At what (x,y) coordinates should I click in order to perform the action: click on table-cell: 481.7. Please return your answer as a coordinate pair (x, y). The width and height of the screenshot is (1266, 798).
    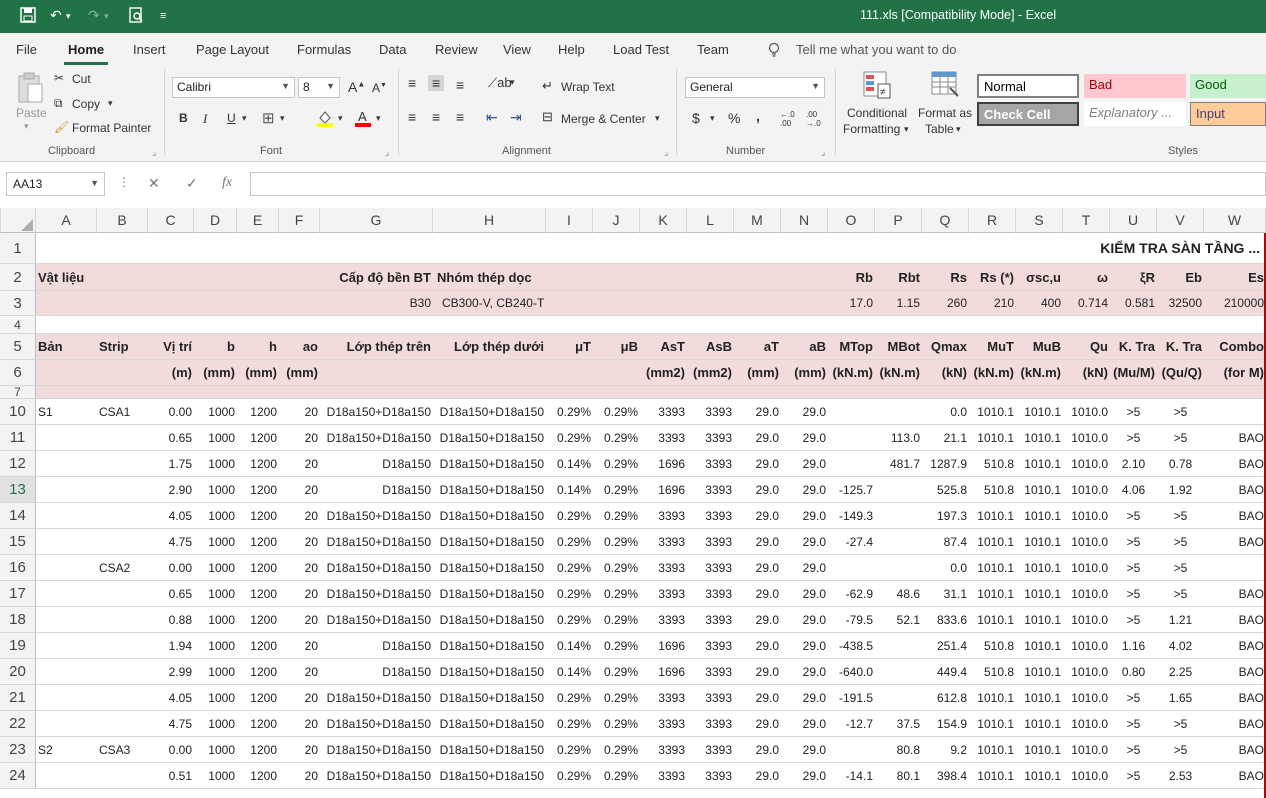
    Looking at the image, I should click on (898, 464).